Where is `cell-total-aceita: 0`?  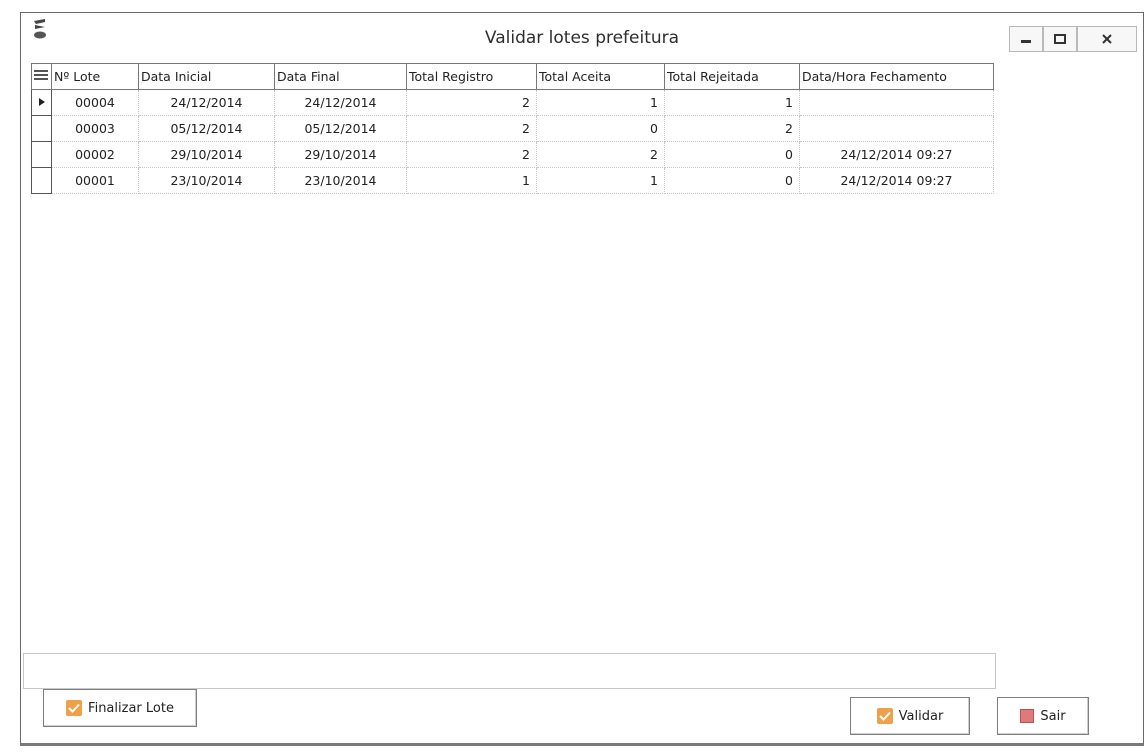 cell-total-aceita: 0 is located at coordinates (600, 128).